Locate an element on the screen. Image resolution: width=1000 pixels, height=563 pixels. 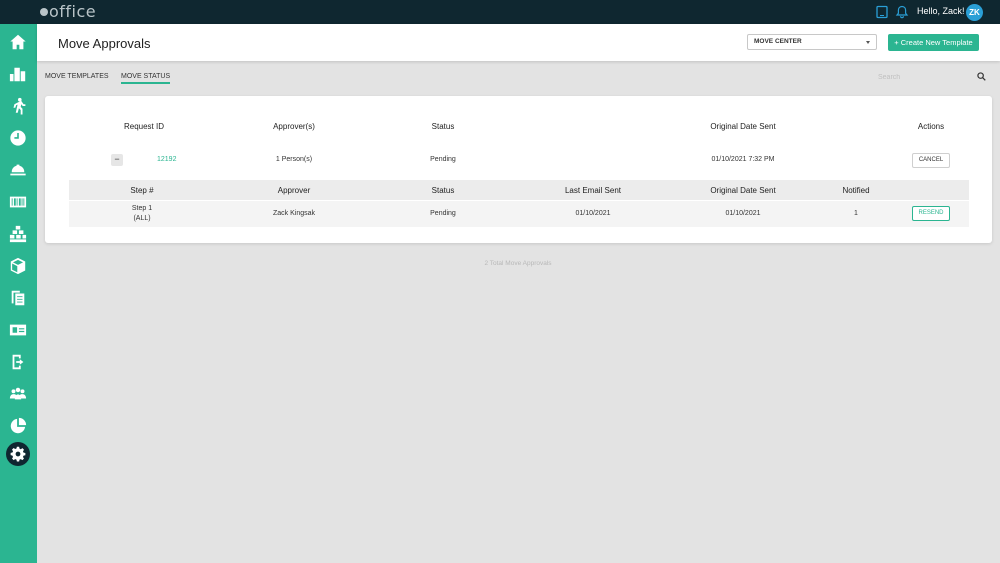
box-icon is located at coordinates (18, 266).